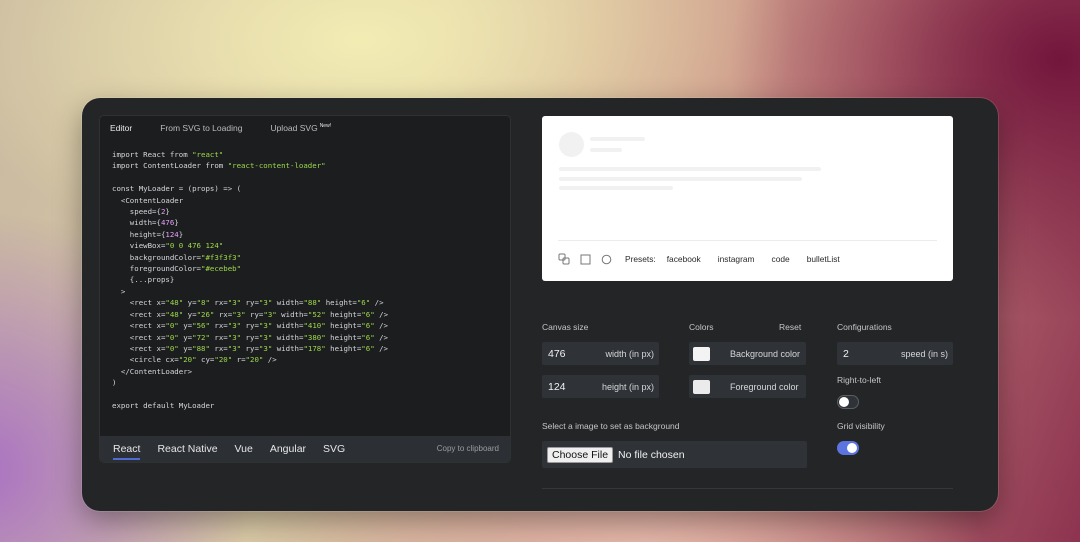 Image resolution: width=1080 pixels, height=542 pixels. What do you see at coordinates (924, 353) in the screenshot?
I see `speed-unit: speed (in s)` at bounding box center [924, 353].